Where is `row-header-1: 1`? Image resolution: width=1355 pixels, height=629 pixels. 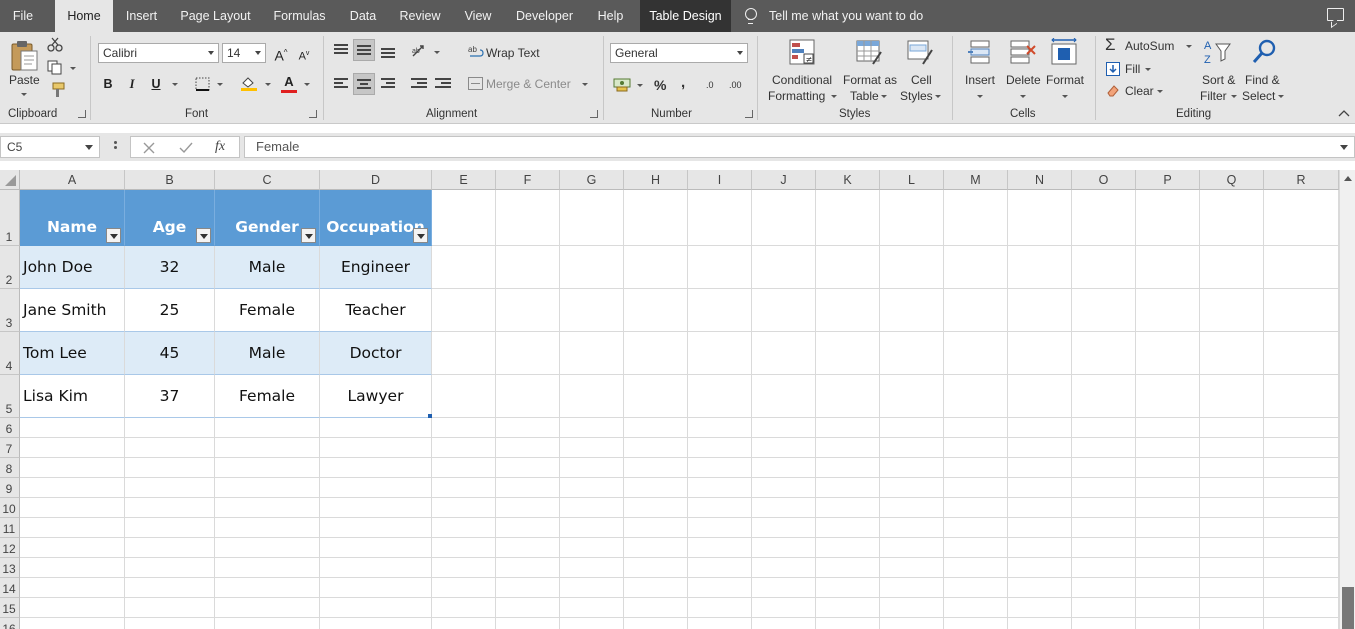 row-header-1: 1 is located at coordinates (10, 218).